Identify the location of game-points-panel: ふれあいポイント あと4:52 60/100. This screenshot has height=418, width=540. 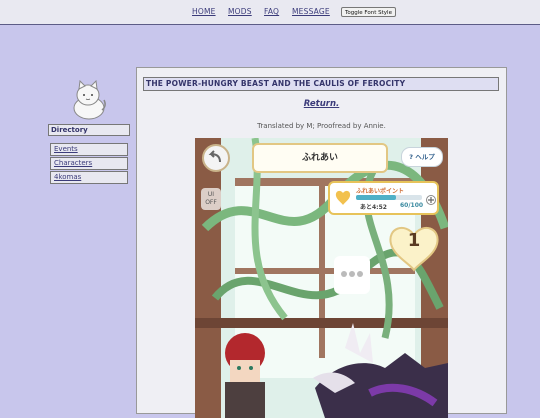
(383, 198).